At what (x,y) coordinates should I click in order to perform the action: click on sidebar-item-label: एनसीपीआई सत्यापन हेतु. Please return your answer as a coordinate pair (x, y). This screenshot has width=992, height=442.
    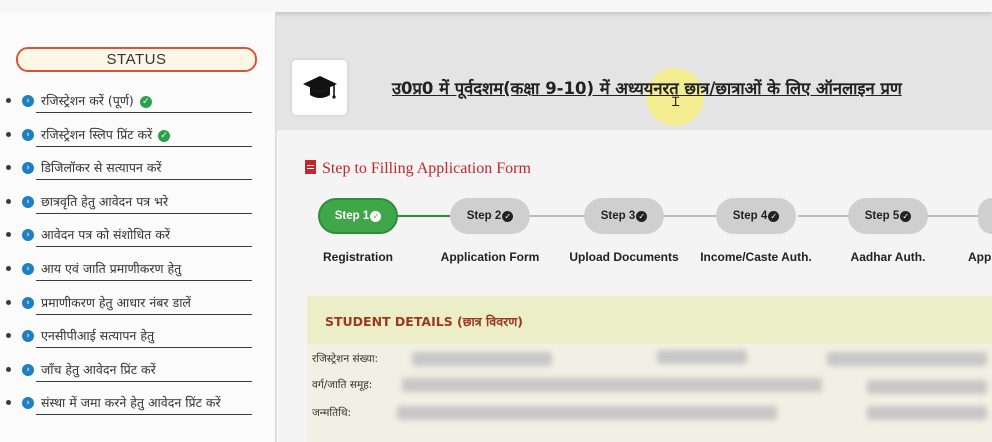
    Looking at the image, I should click on (98, 336).